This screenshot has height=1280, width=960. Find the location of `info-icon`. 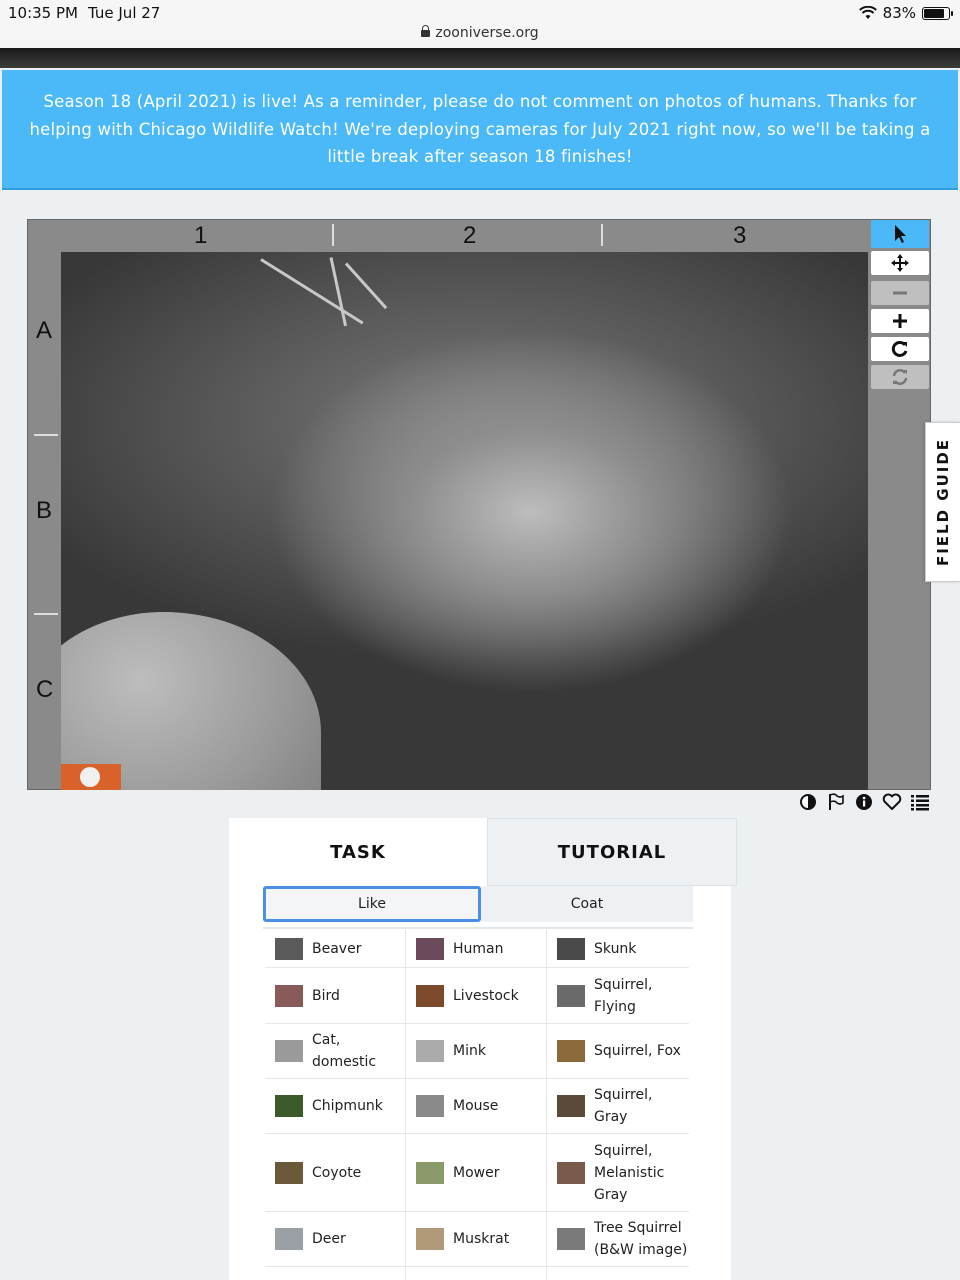

info-icon is located at coordinates (864, 802).